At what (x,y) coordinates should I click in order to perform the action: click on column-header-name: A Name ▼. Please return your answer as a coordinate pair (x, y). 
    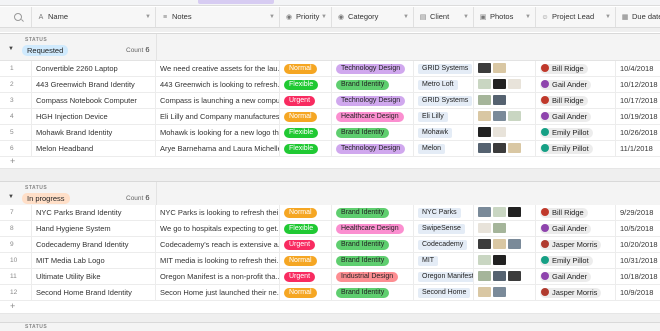
    Looking at the image, I should click on (94, 17).